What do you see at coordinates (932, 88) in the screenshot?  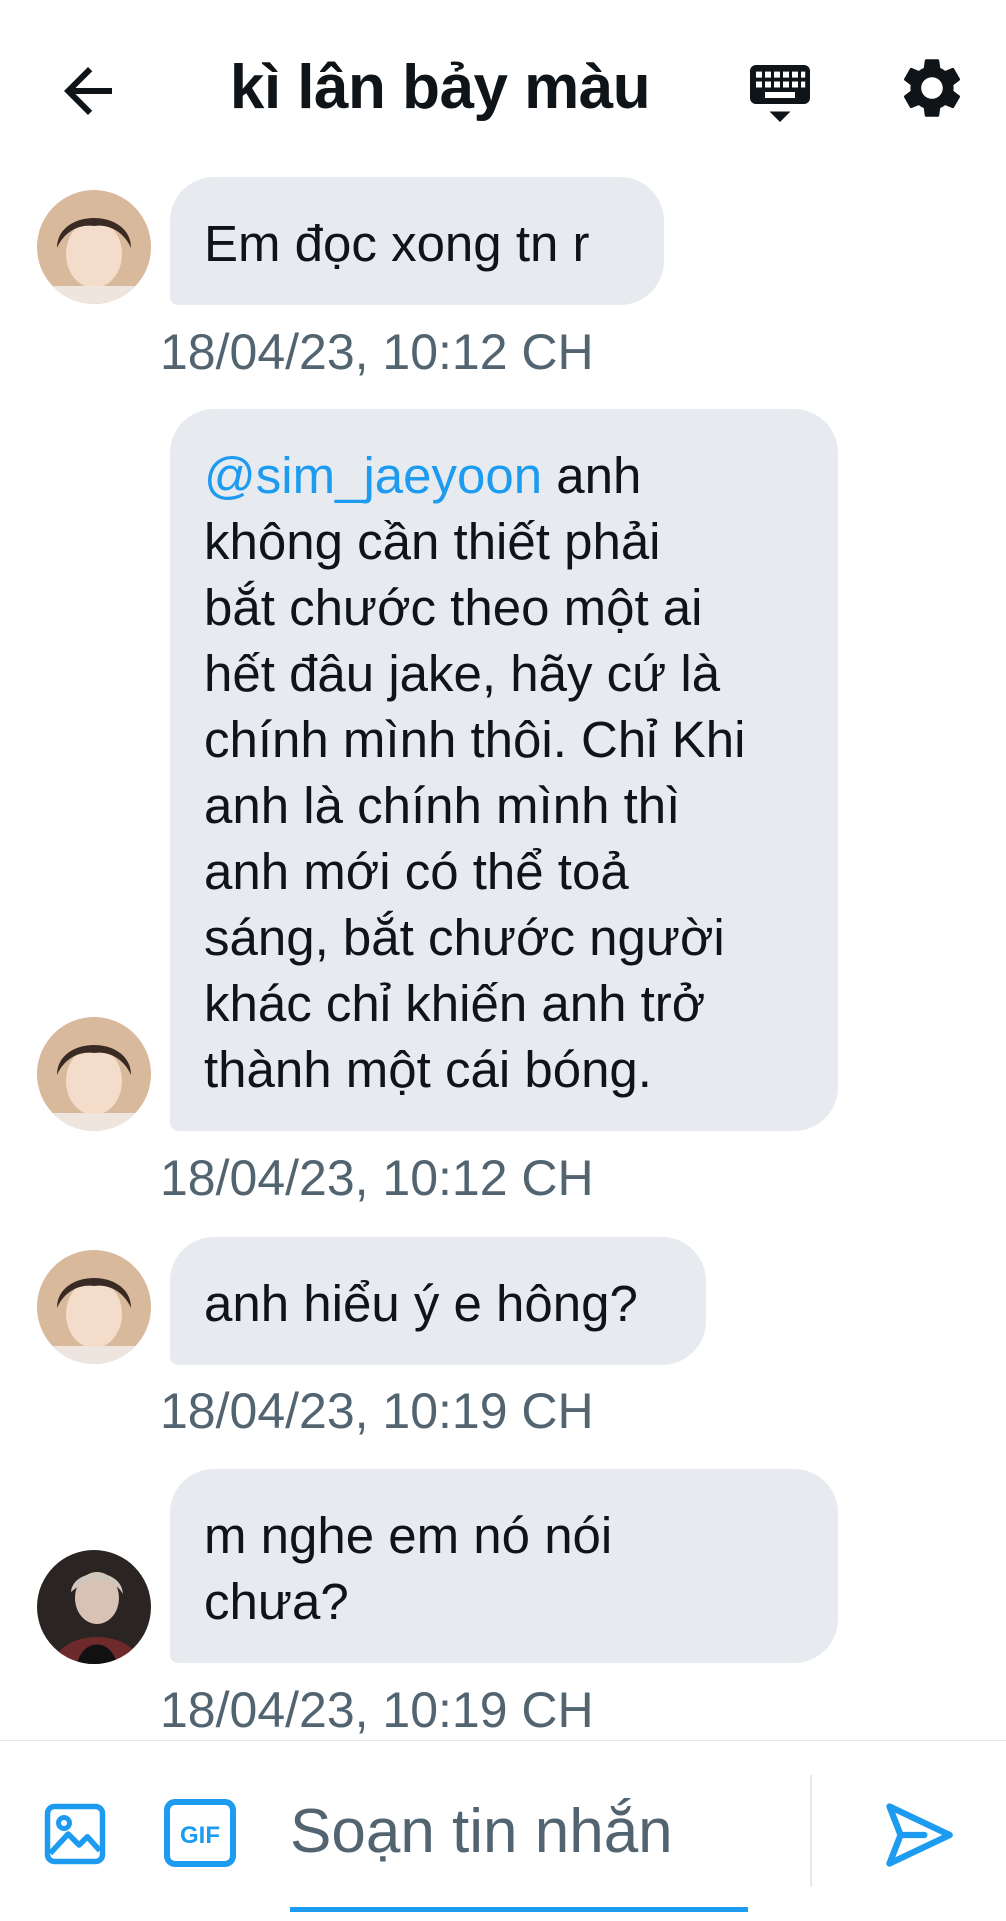 I see `gear-icon` at bounding box center [932, 88].